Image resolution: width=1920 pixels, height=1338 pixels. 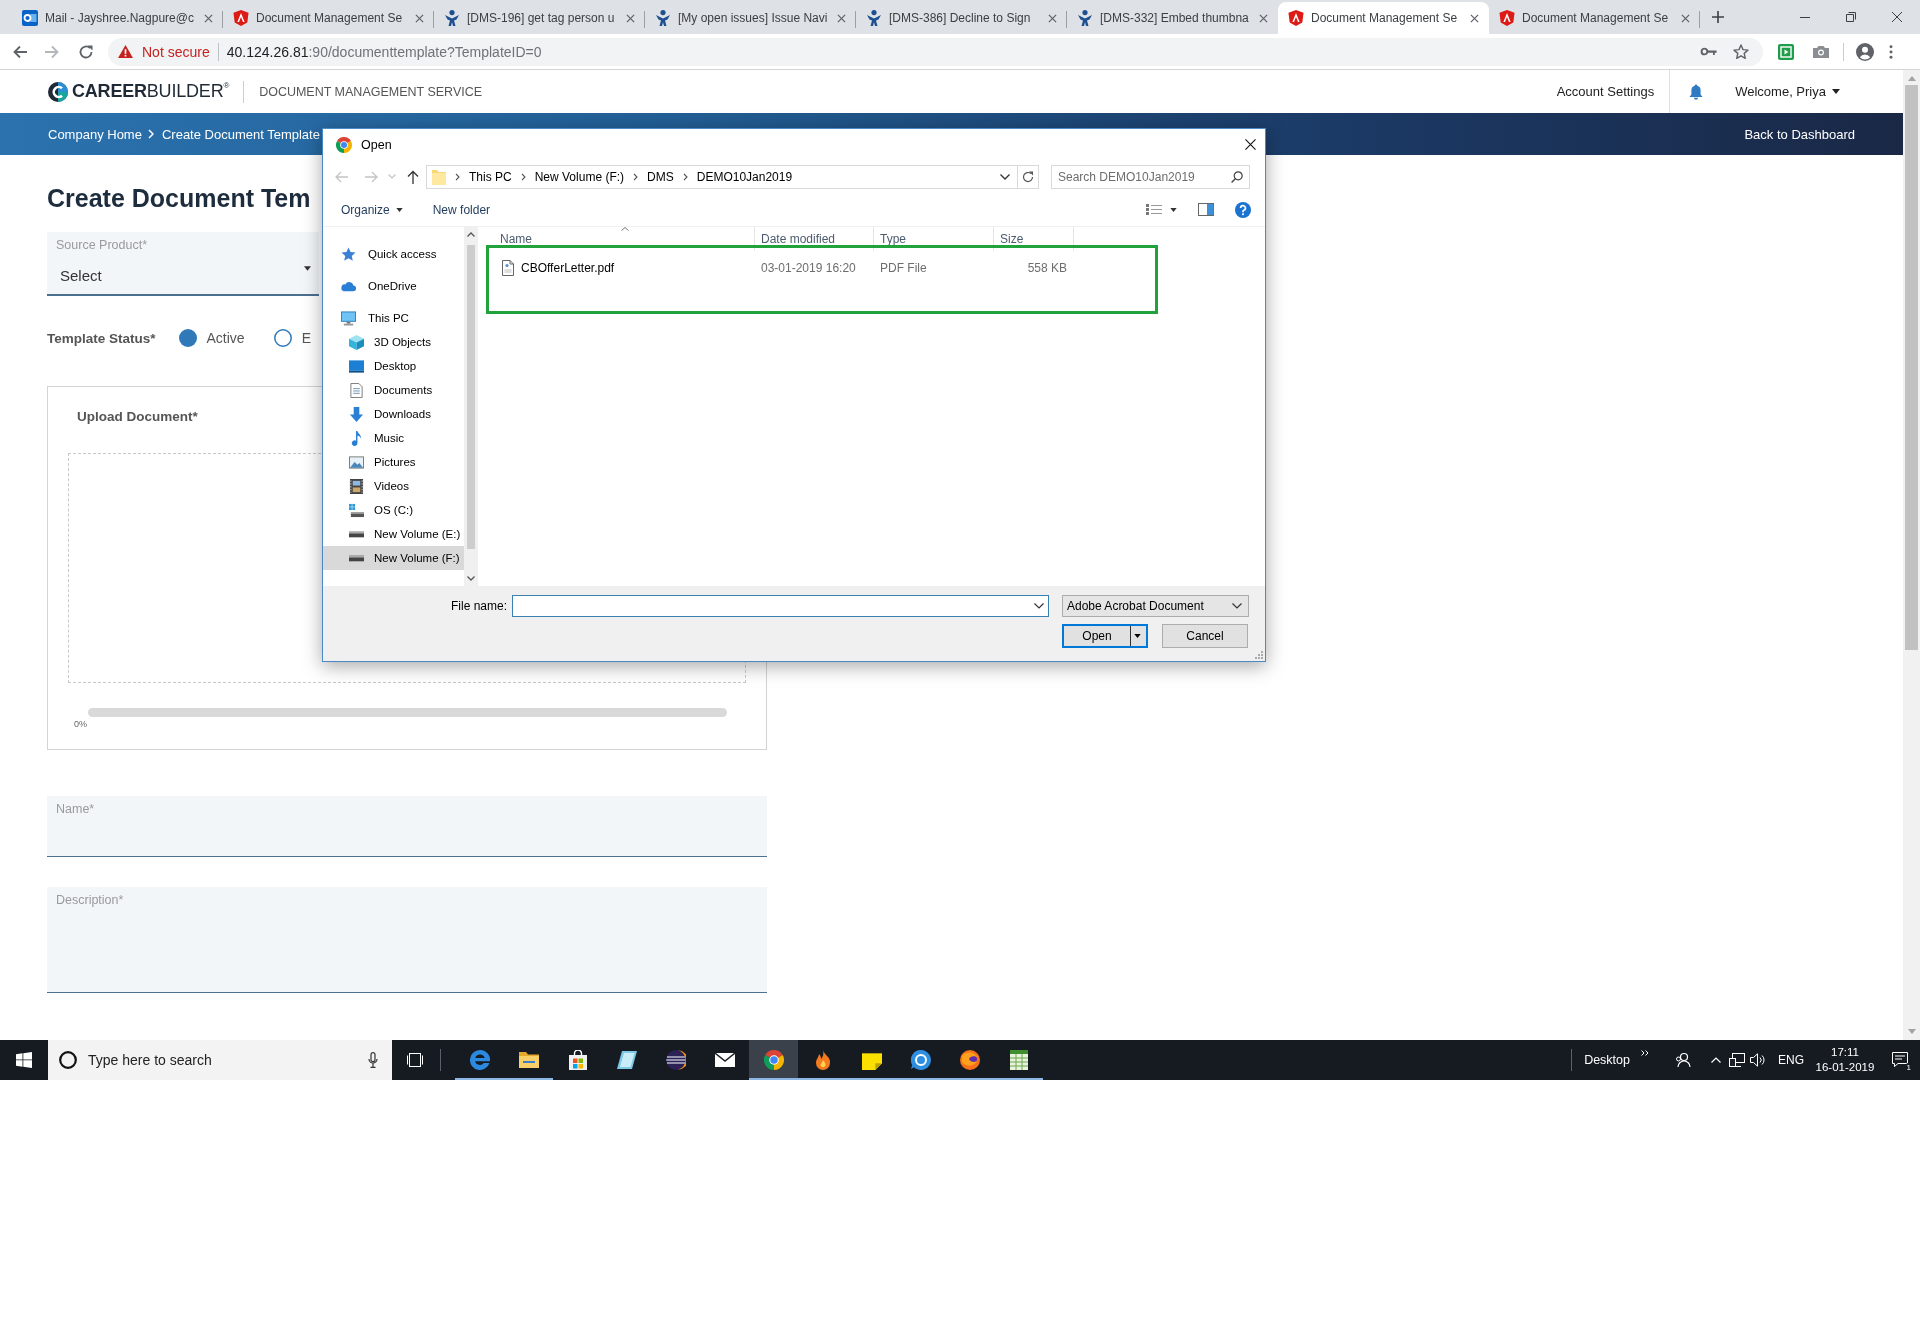 I want to click on file-type-select: Adobe Acrobat Document, so click(x=1155, y=606).